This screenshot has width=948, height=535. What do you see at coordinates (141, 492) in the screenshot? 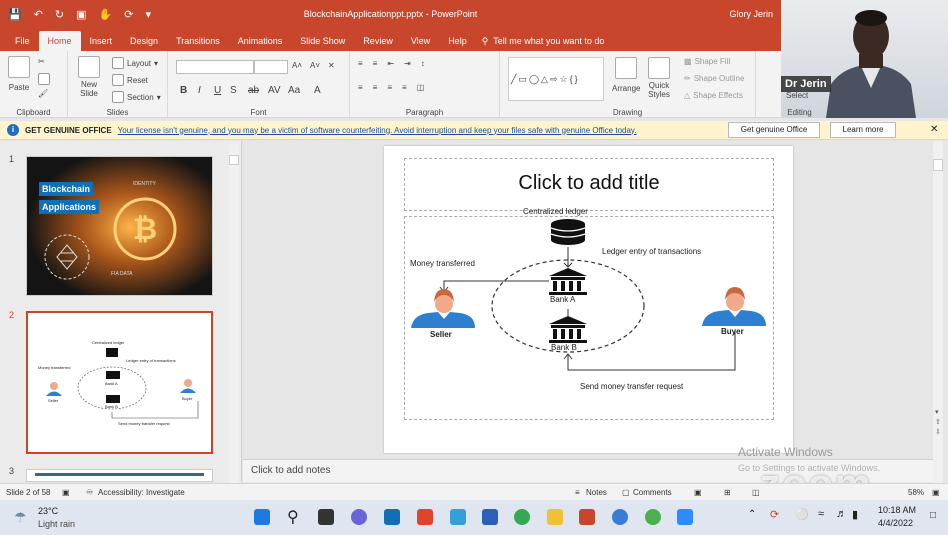
I see `accessibility-status: Accessibility: Investigate` at bounding box center [141, 492].